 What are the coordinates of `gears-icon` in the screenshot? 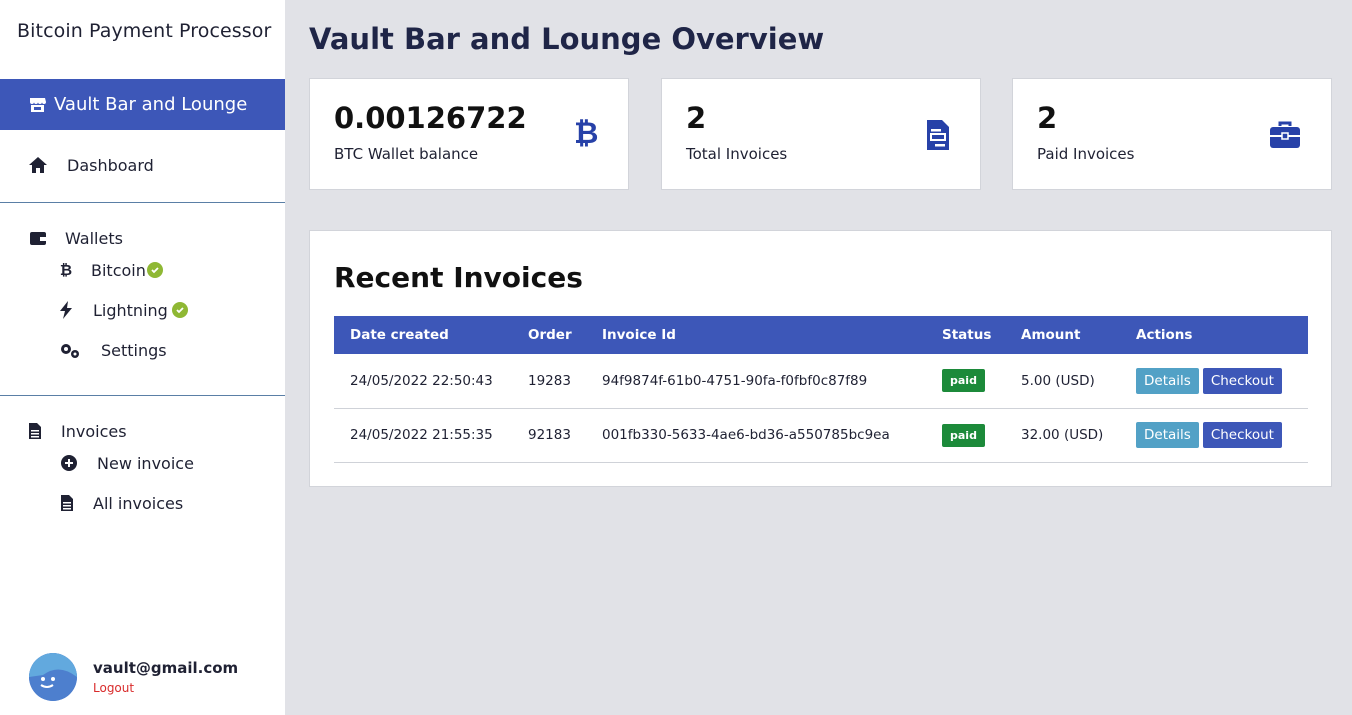 It's located at (70, 350).